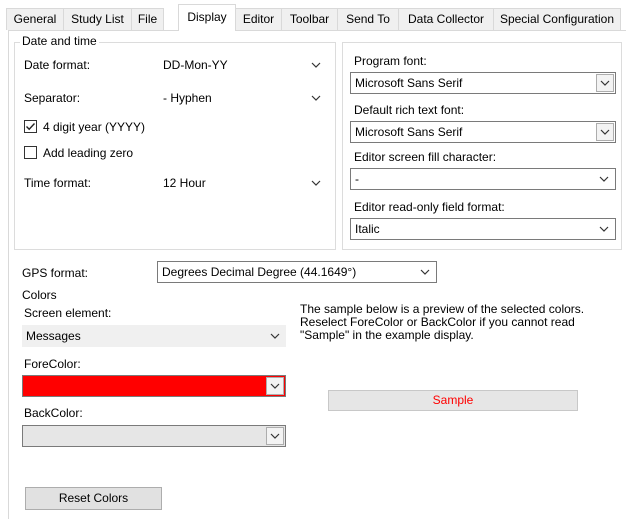 The height and width of the screenshot is (519, 626). I want to click on gps-format-value: Degrees Decimal Degree (44.1649°), so click(259, 272).